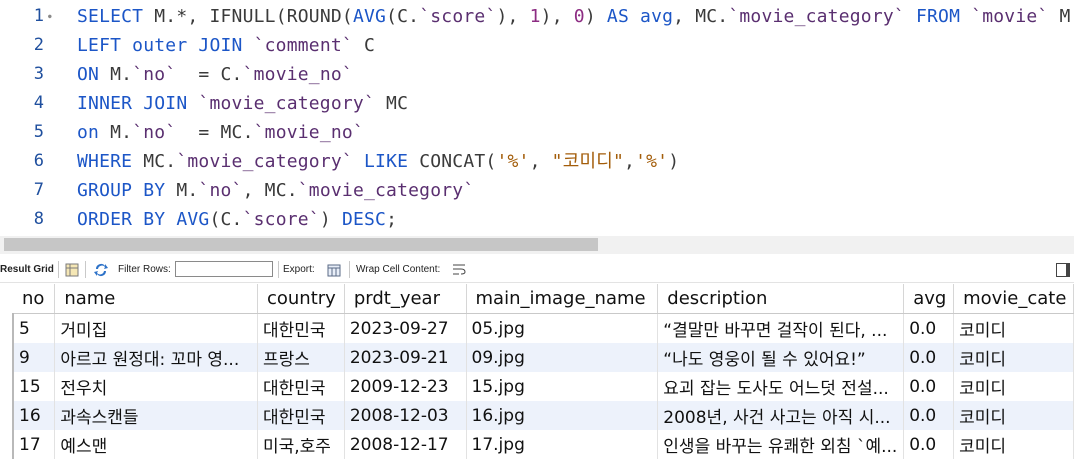 The height and width of the screenshot is (466, 1074). Describe the element at coordinates (127, 219) in the screenshot. I see `code-token: ORDER BY` at that location.